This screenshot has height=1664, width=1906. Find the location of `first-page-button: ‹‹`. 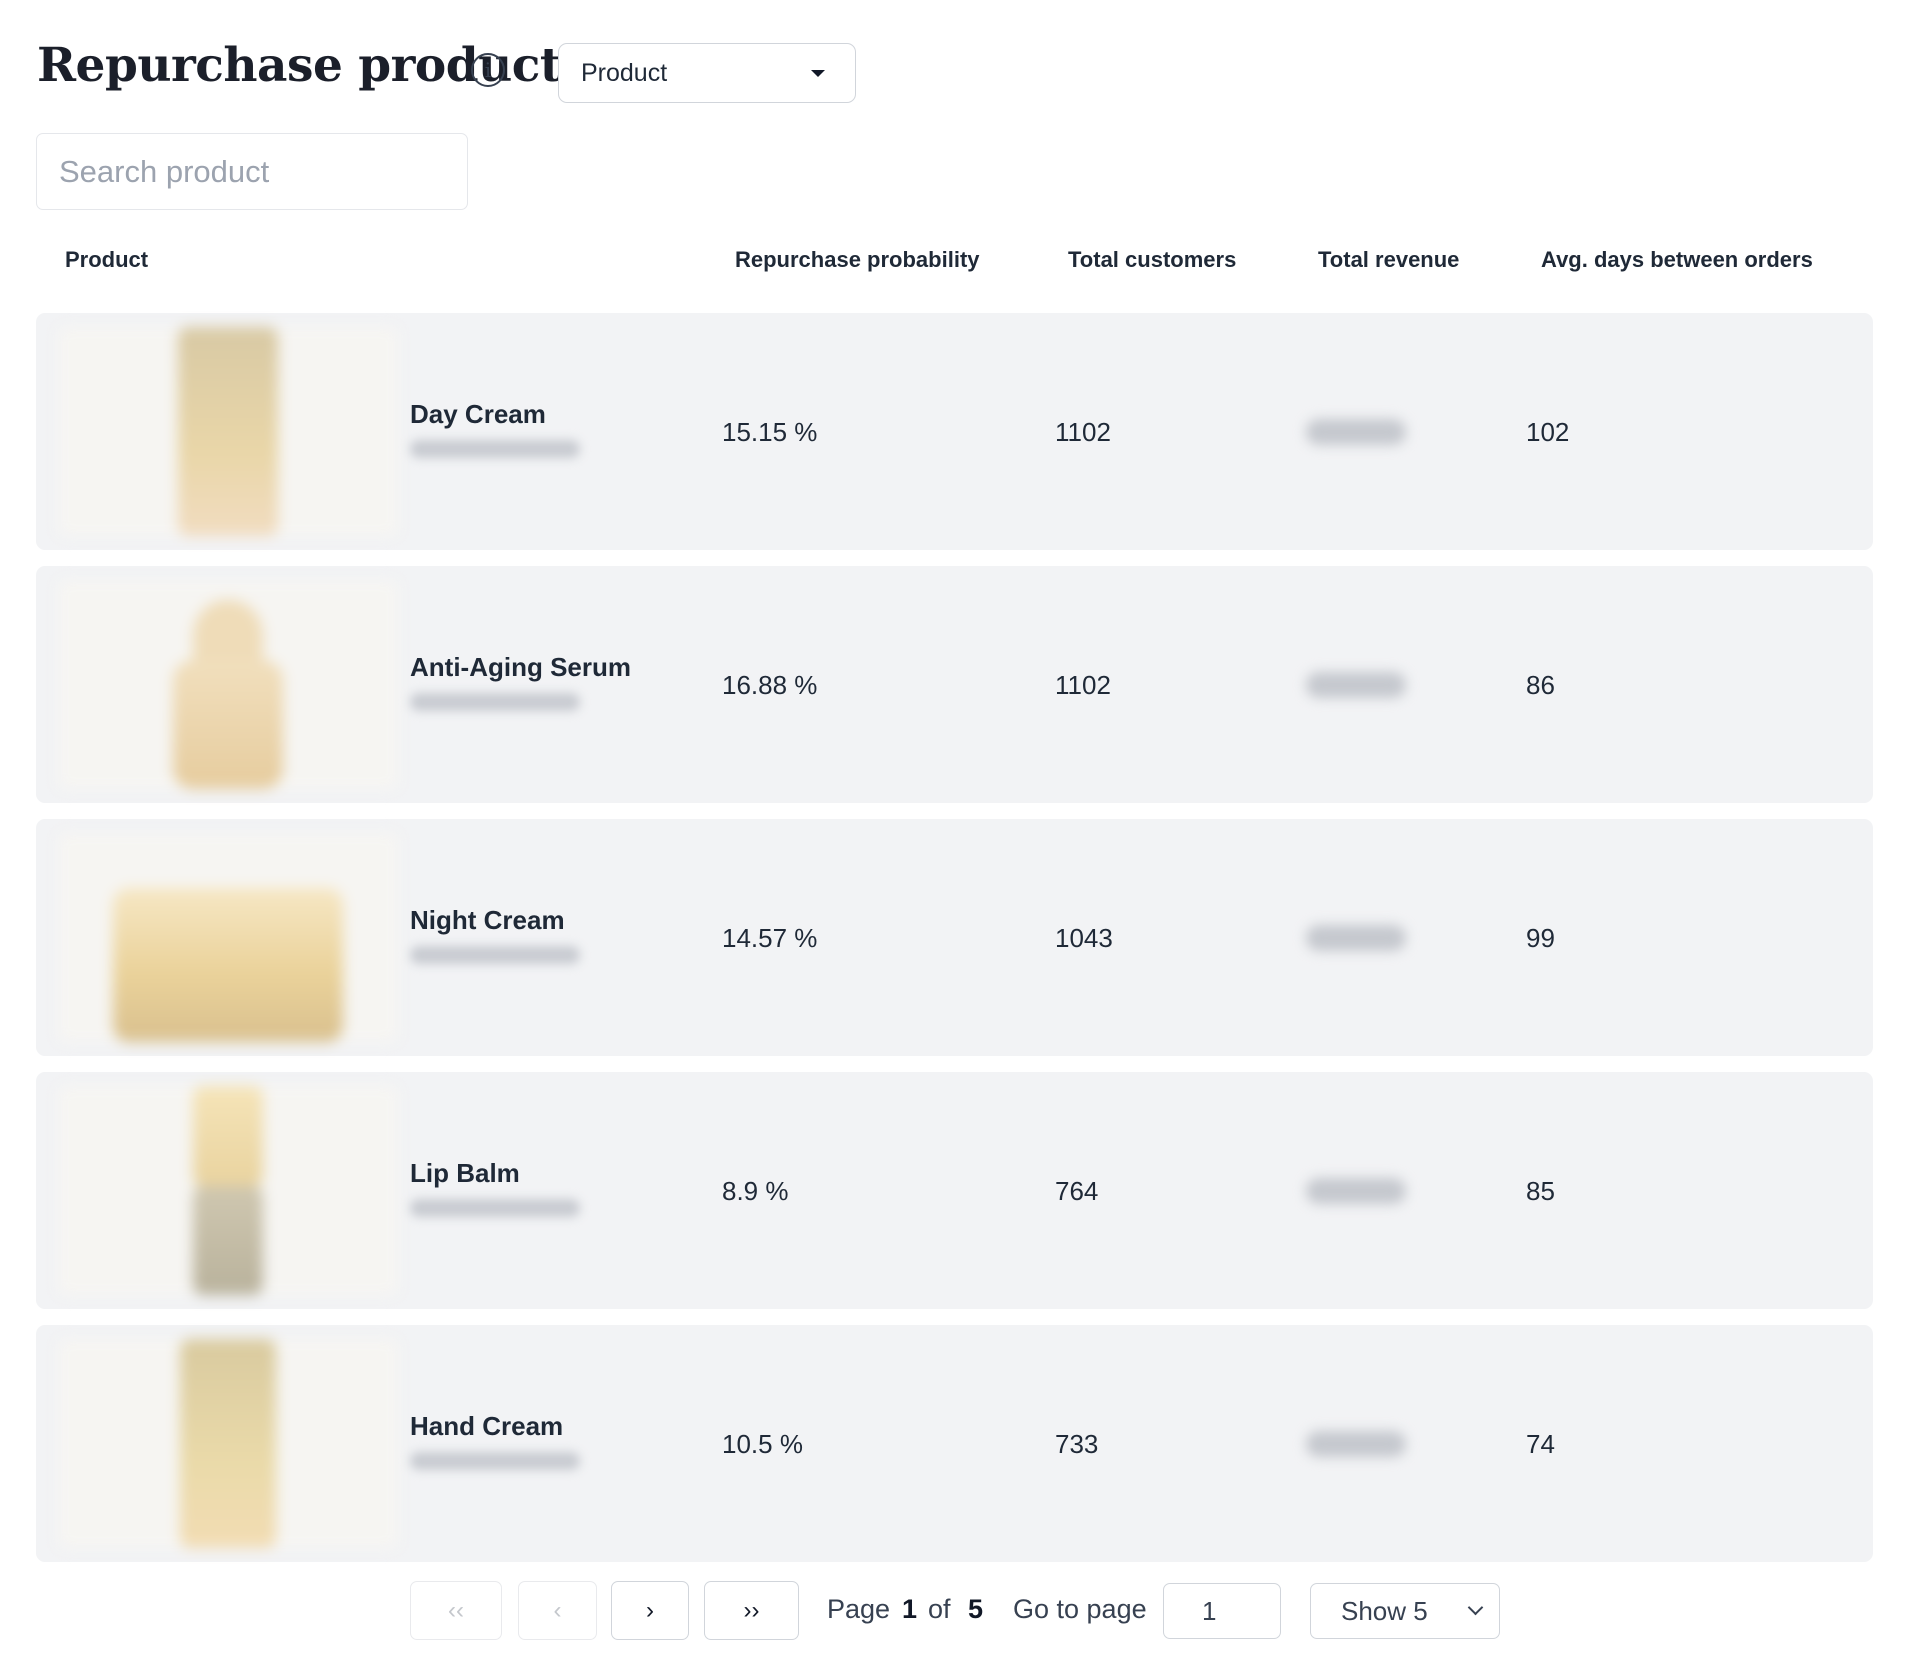

first-page-button: ‹‹ is located at coordinates (456, 1610).